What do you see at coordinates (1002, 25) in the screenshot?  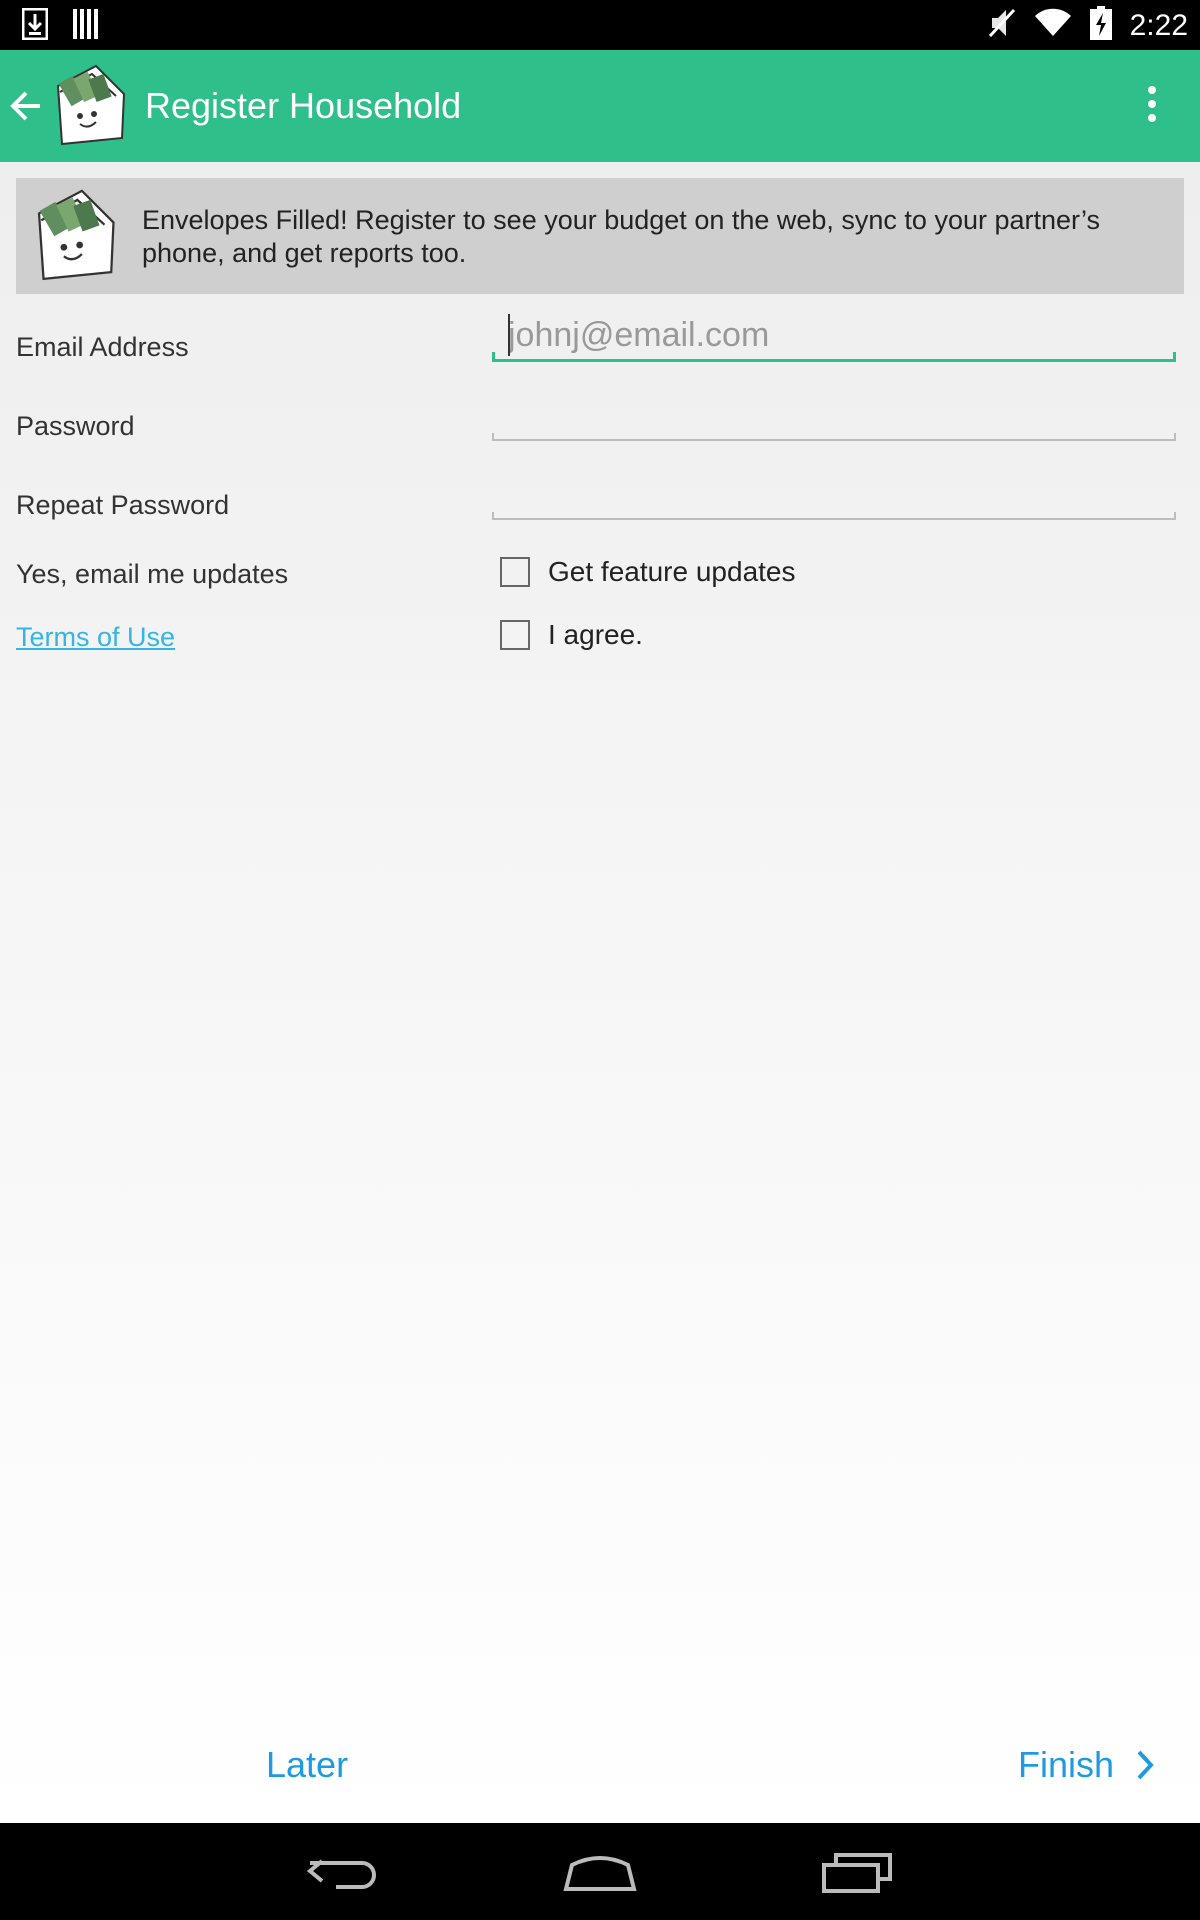 I see `mute-icon` at bounding box center [1002, 25].